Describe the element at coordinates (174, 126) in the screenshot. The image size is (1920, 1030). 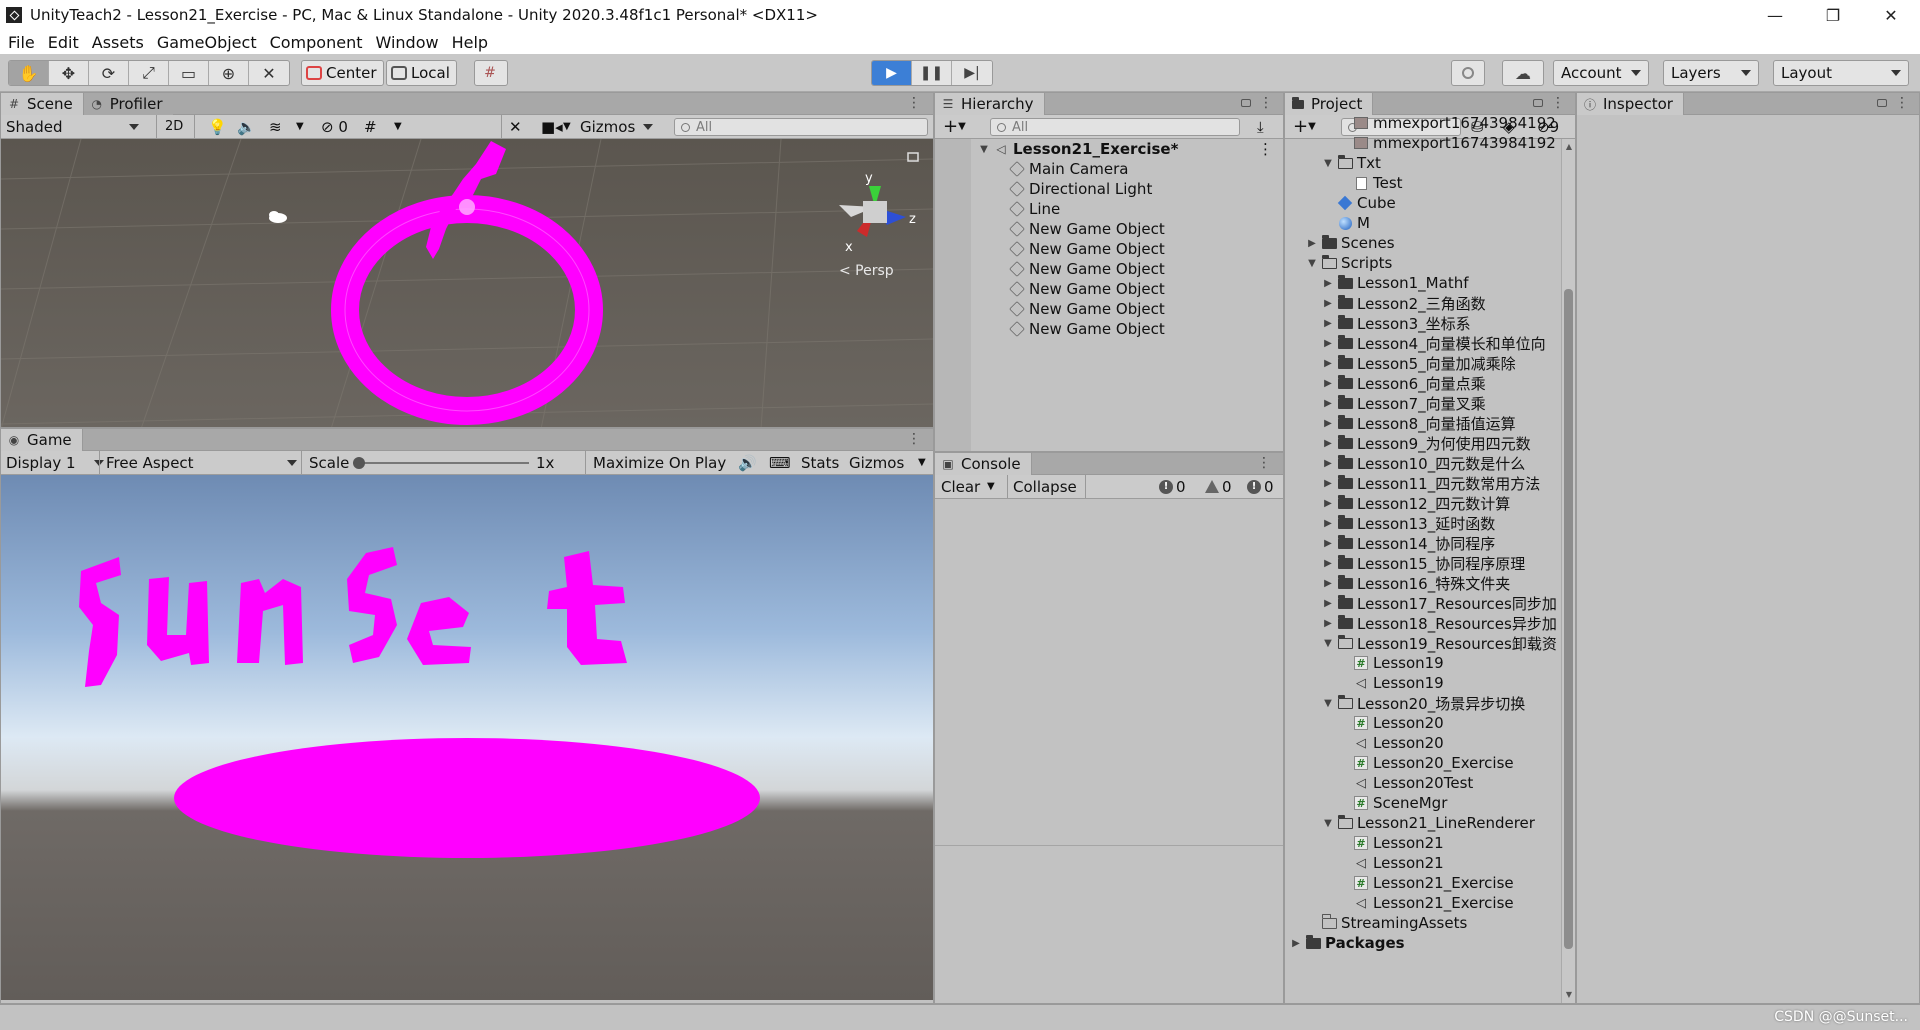
I see `2d-toggle: 2D` at that location.